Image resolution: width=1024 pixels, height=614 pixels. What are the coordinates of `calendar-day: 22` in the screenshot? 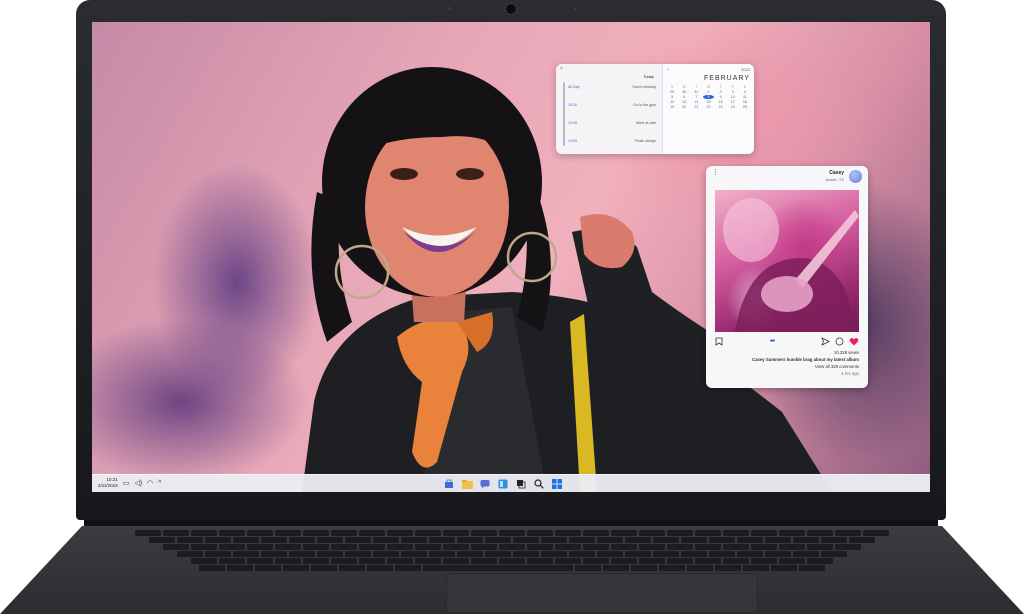 It's located at (708, 107).